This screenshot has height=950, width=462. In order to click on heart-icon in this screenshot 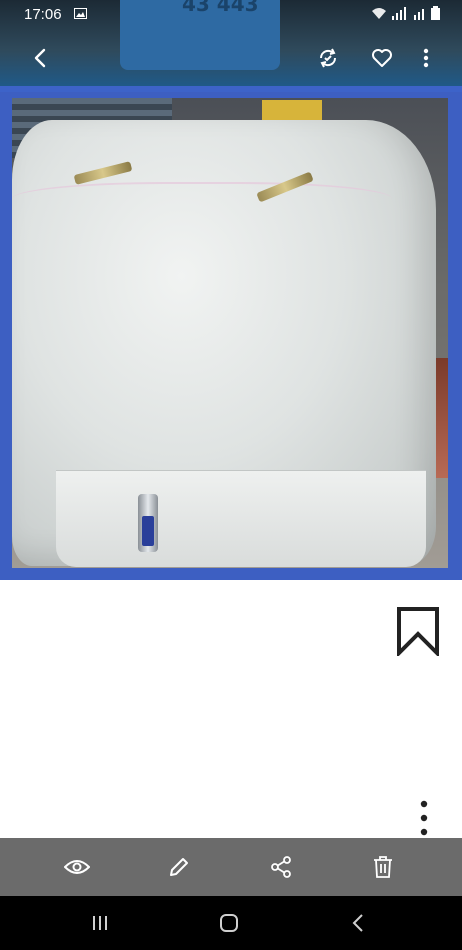, I will do `click(382, 58)`.